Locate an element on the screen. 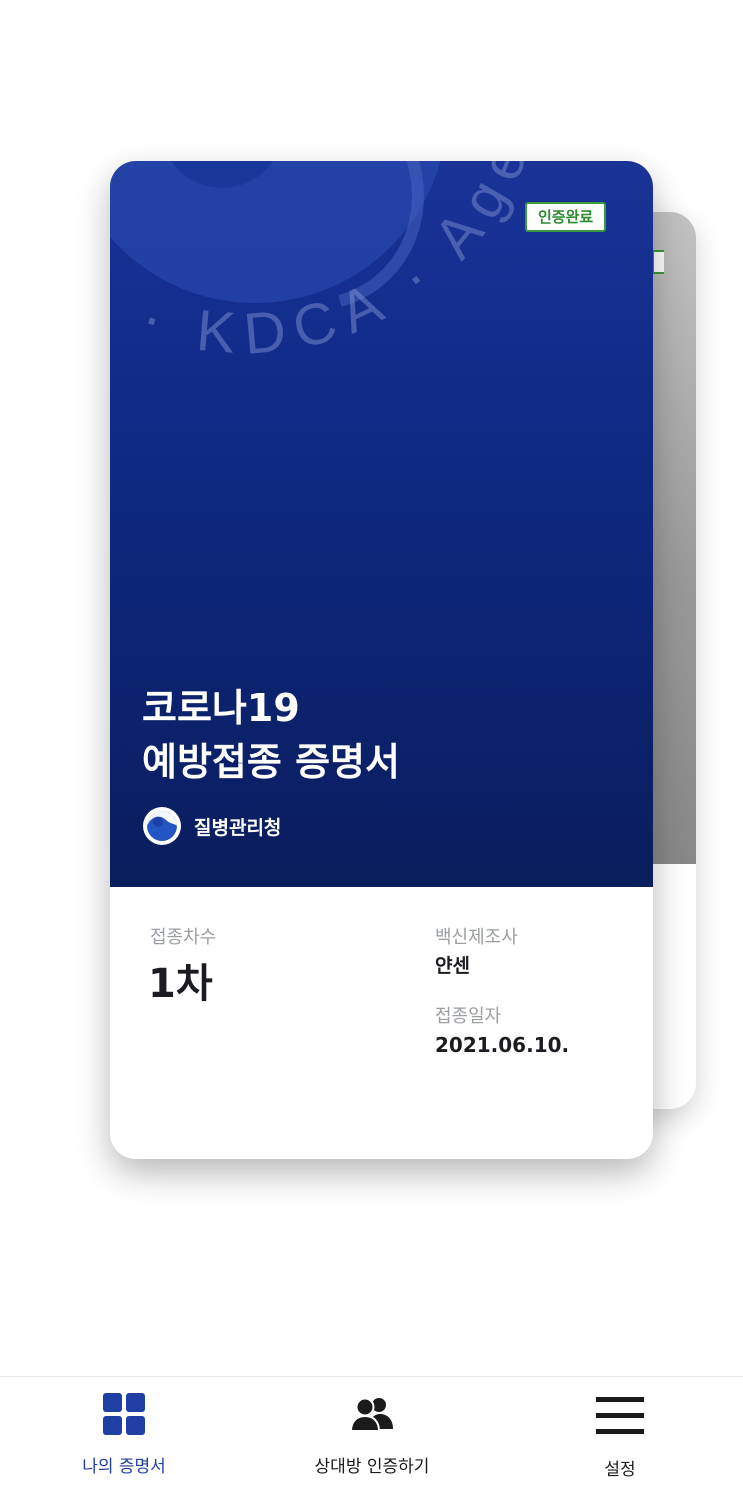 This screenshot has height=1499, width=743. title-line-2: 예방접종 증명서 is located at coordinates (271, 762).